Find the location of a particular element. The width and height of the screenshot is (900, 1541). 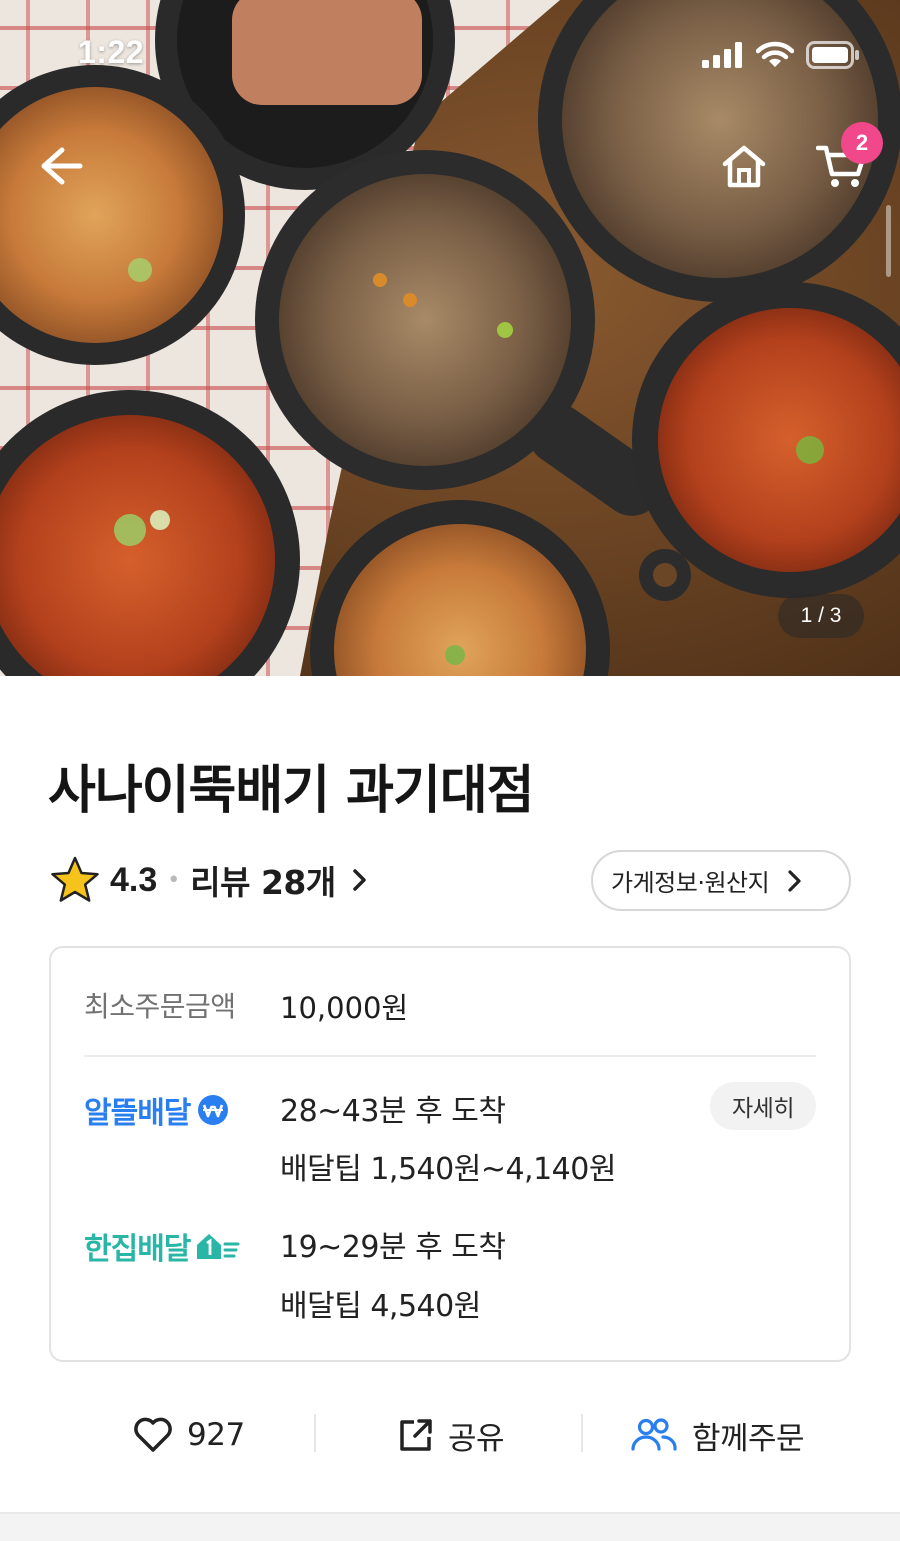

battery-icon is located at coordinates (832, 55).